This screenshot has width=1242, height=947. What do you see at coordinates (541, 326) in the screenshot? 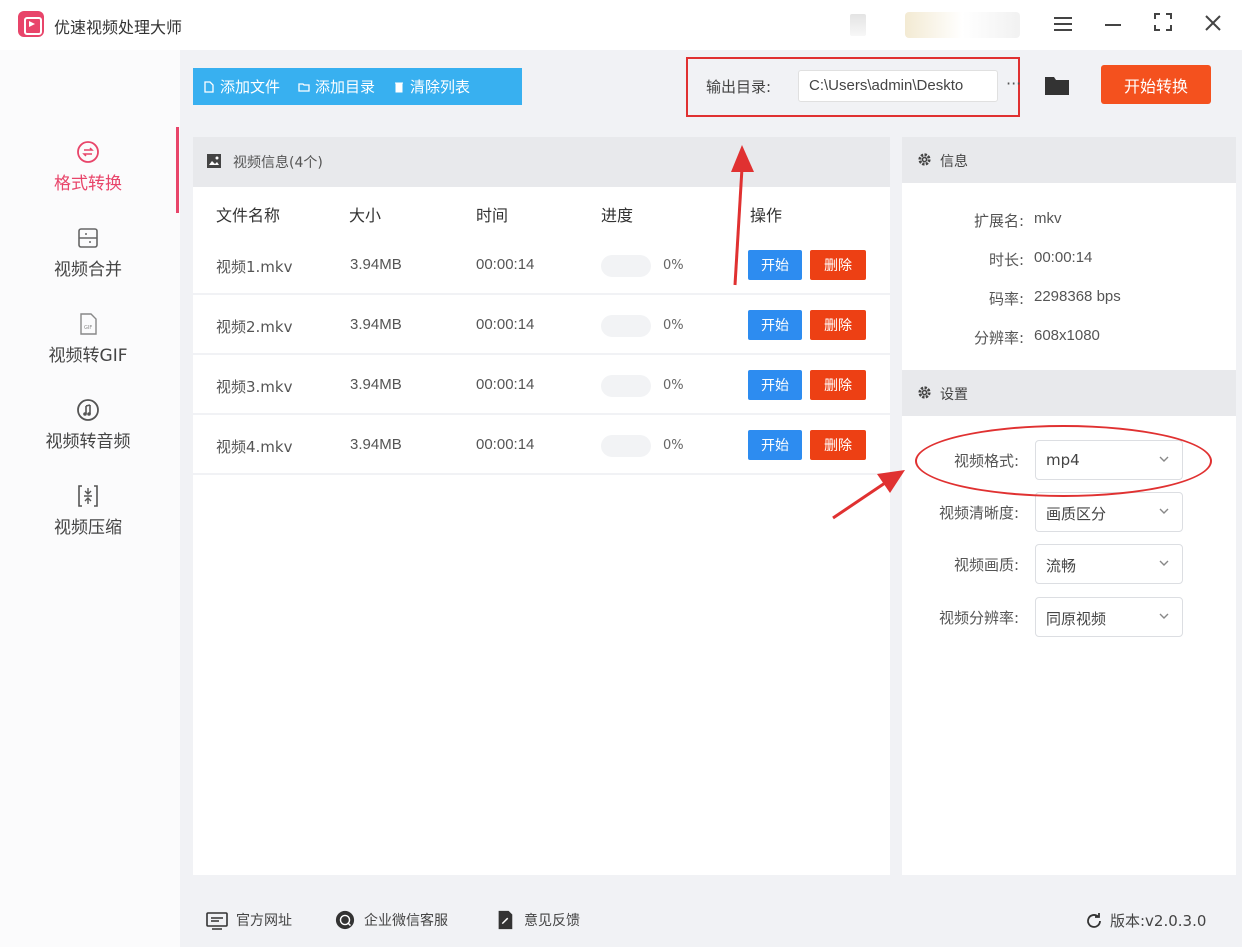
I see `table-row: 视频2.mkv 3.94MB 00:00:14 0% 开始 删除` at bounding box center [541, 326].